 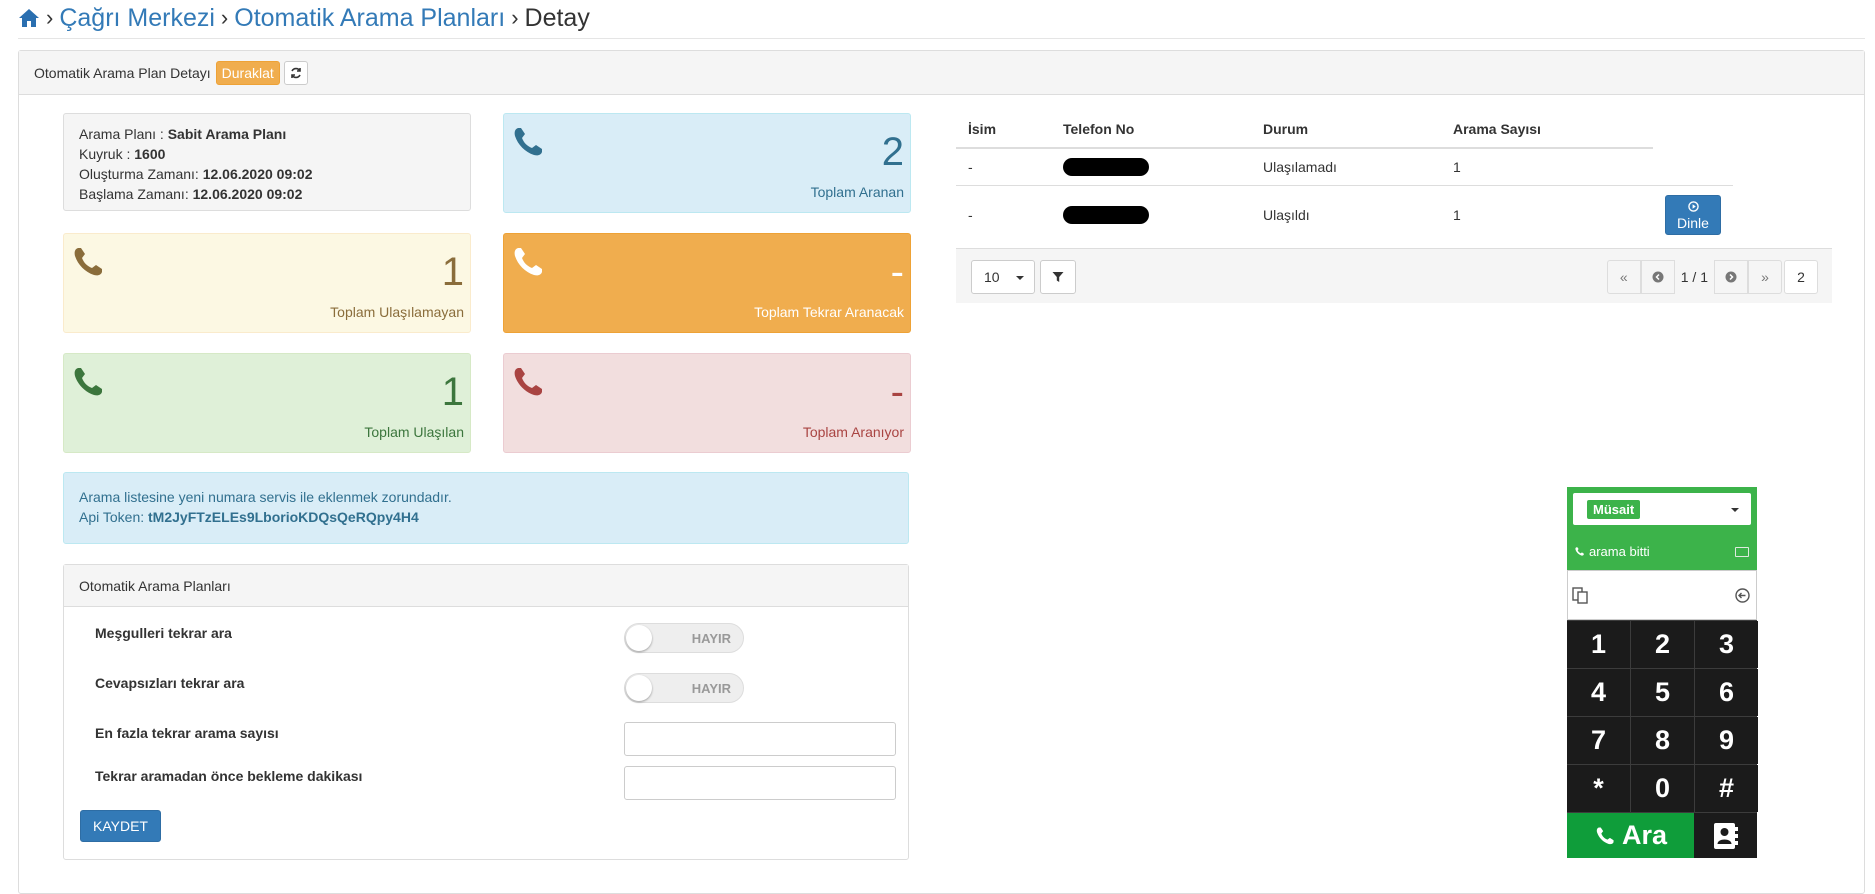 What do you see at coordinates (1662, 595) in the screenshot?
I see `dial-input` at bounding box center [1662, 595].